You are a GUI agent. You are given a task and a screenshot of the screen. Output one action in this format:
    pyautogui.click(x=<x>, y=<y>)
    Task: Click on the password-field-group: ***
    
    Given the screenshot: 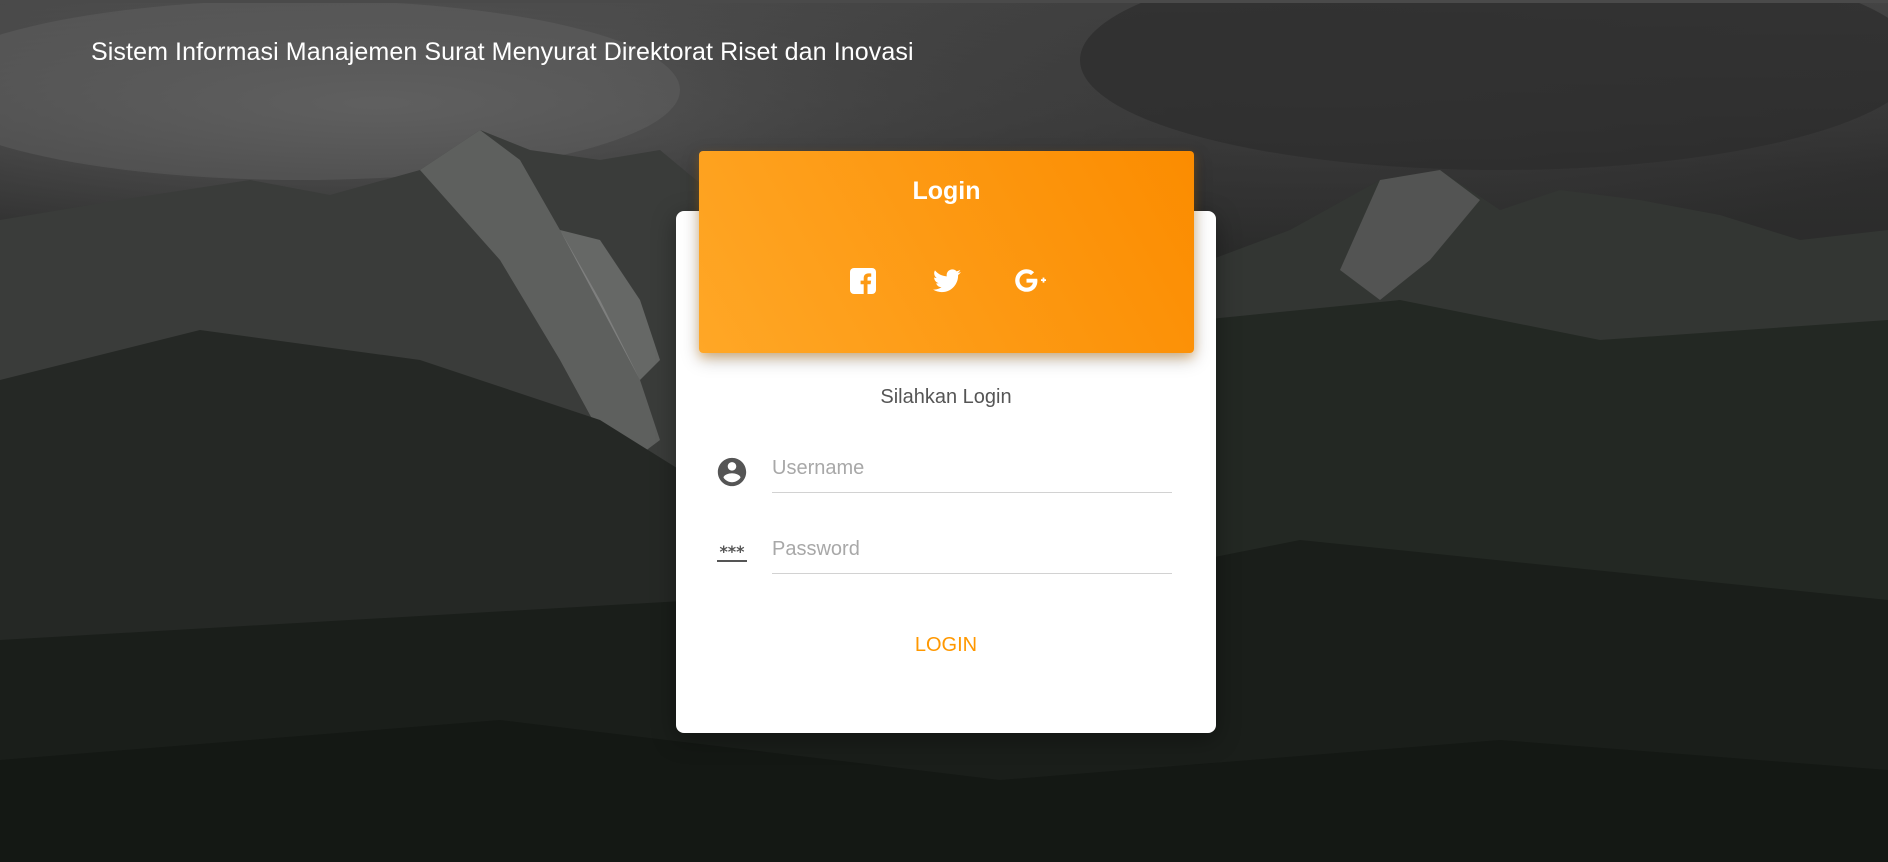 What is the action you would take?
    pyautogui.click(x=942, y=553)
    